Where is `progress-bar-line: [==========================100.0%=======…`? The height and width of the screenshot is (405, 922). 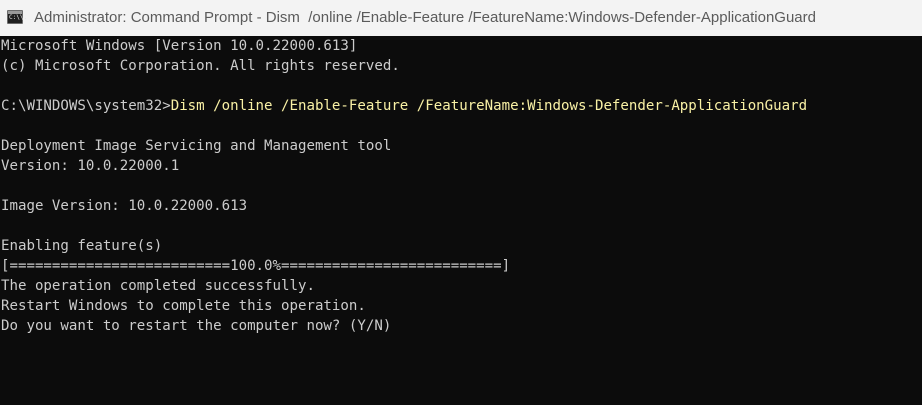 progress-bar-line: [==========================100.0%=======… is located at coordinates (256, 266).